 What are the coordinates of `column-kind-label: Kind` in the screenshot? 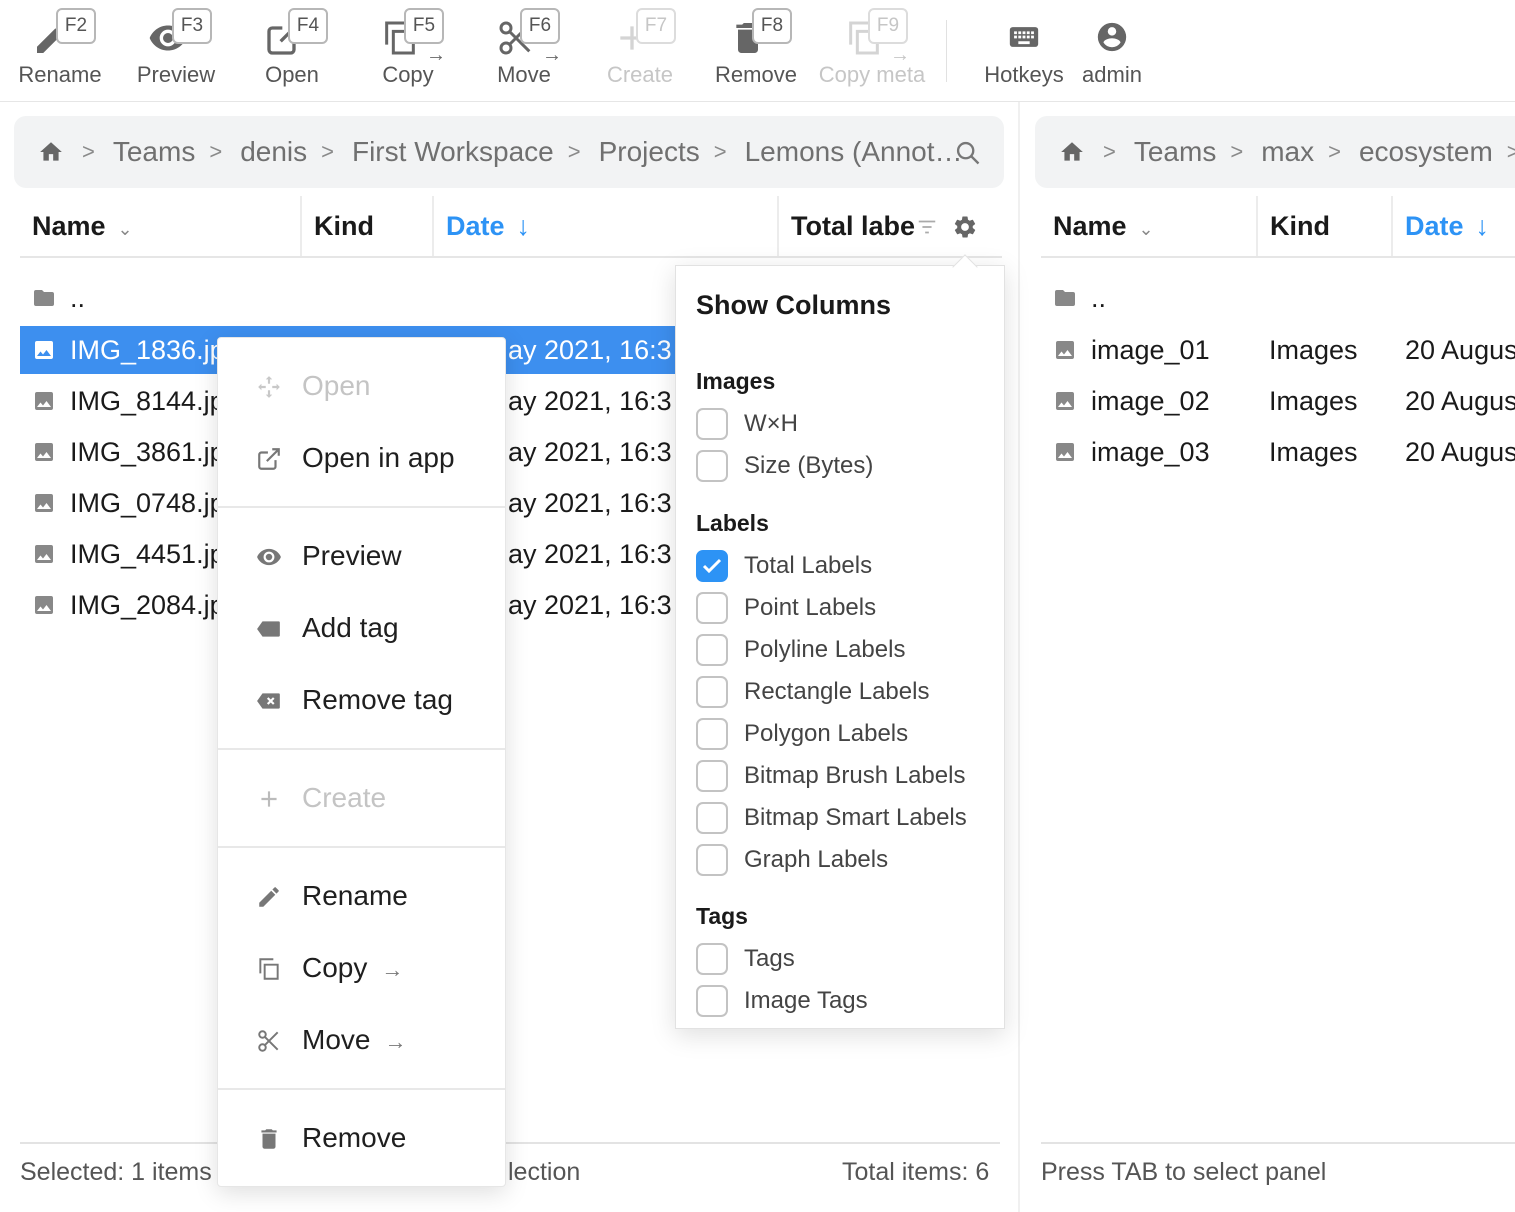 It's located at (344, 226).